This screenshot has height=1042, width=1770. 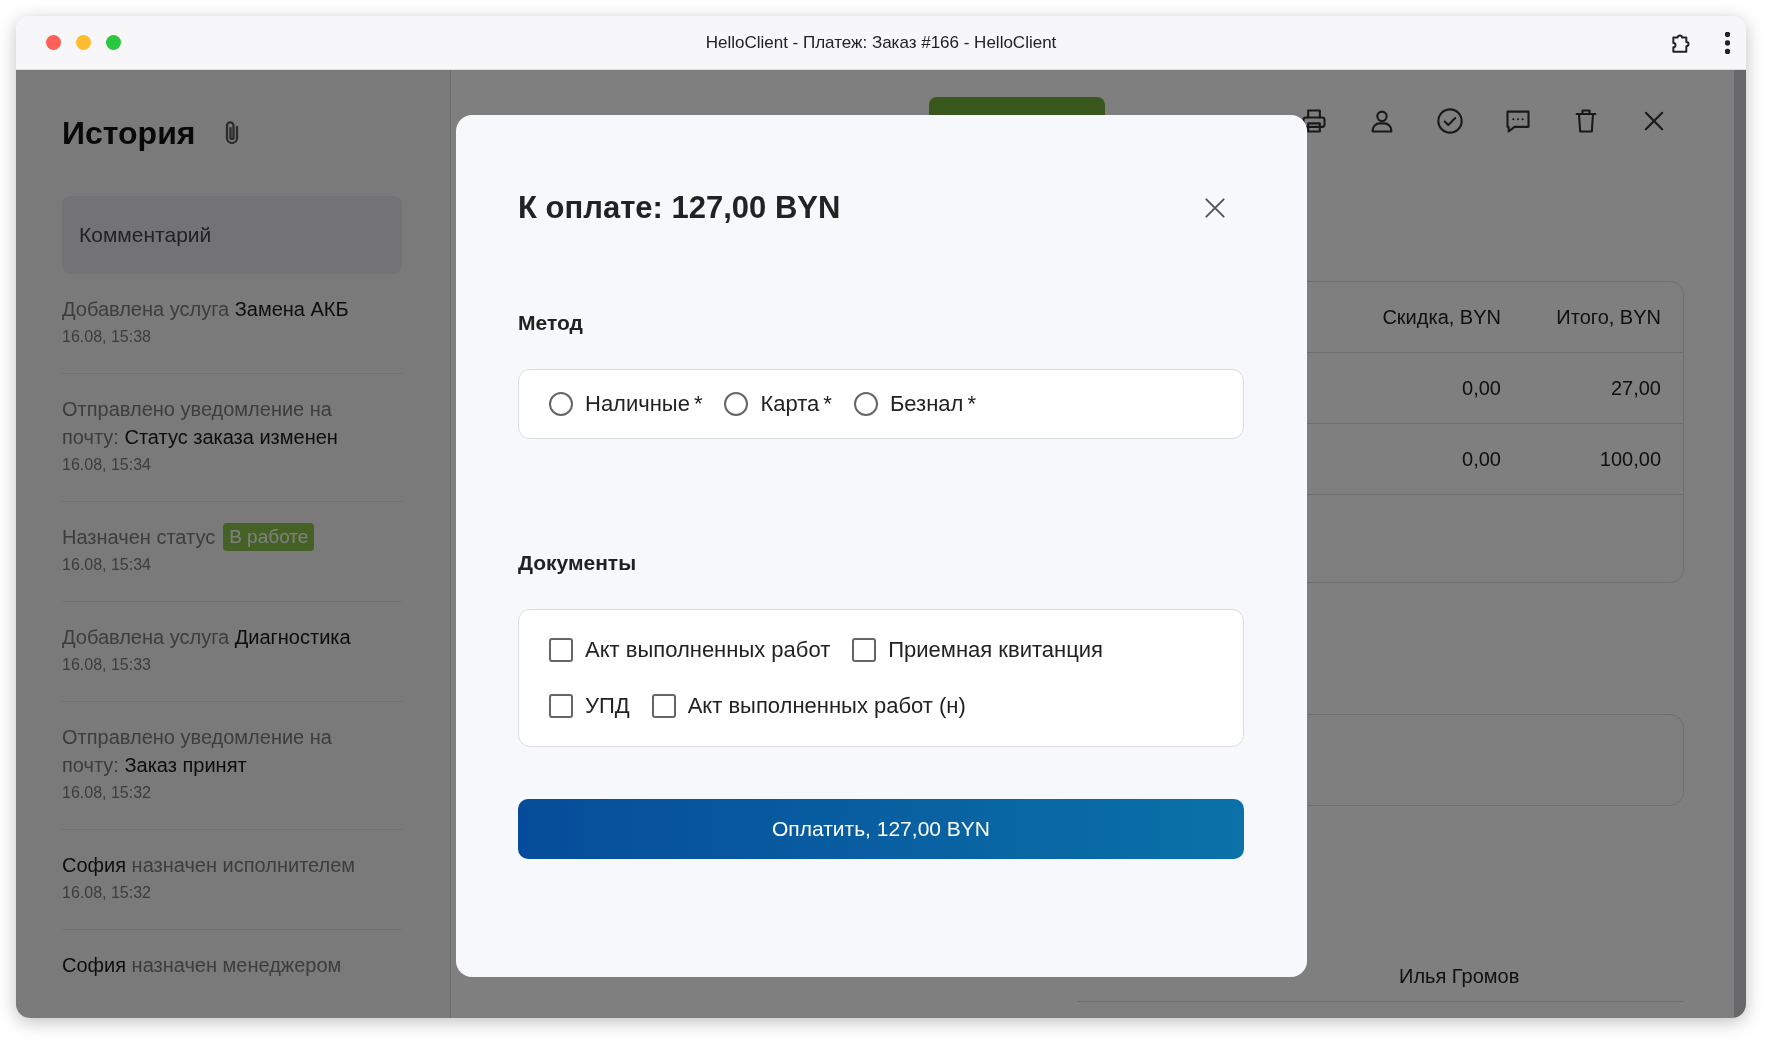 I want to click on timestamp: 16.08, 15:33, so click(x=107, y=665).